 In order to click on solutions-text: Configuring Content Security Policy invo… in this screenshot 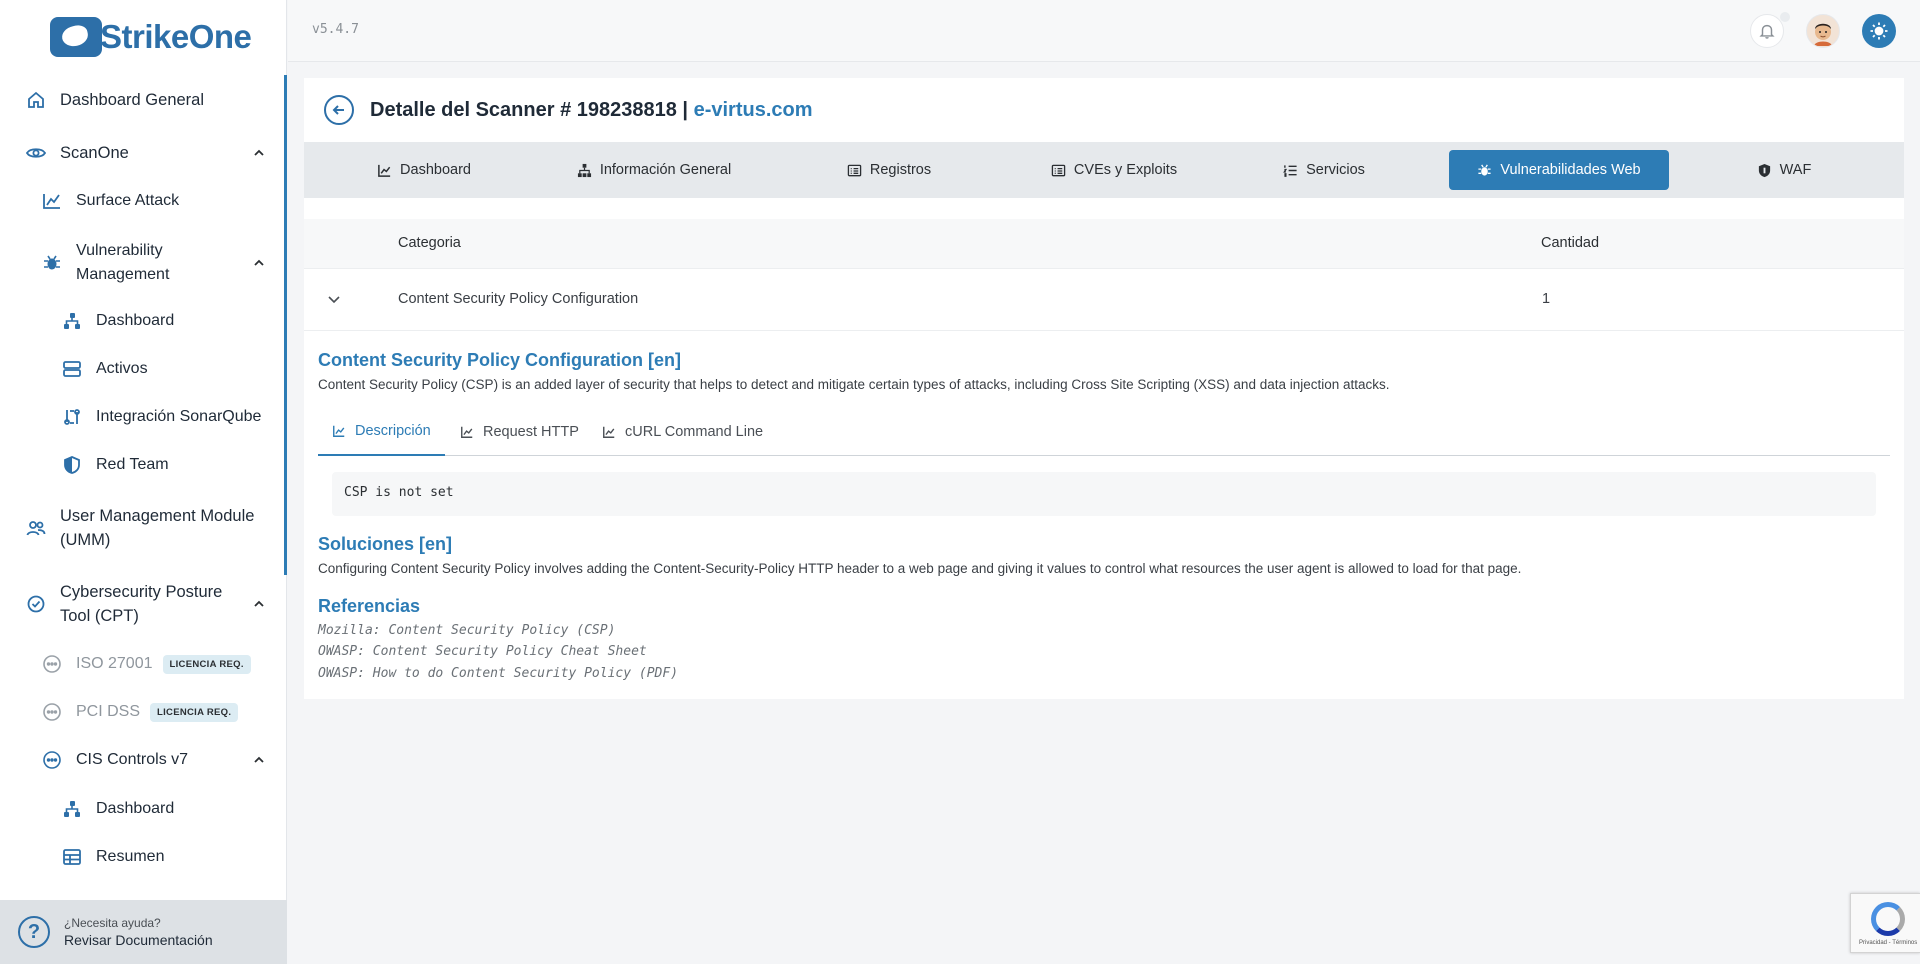, I will do `click(920, 568)`.